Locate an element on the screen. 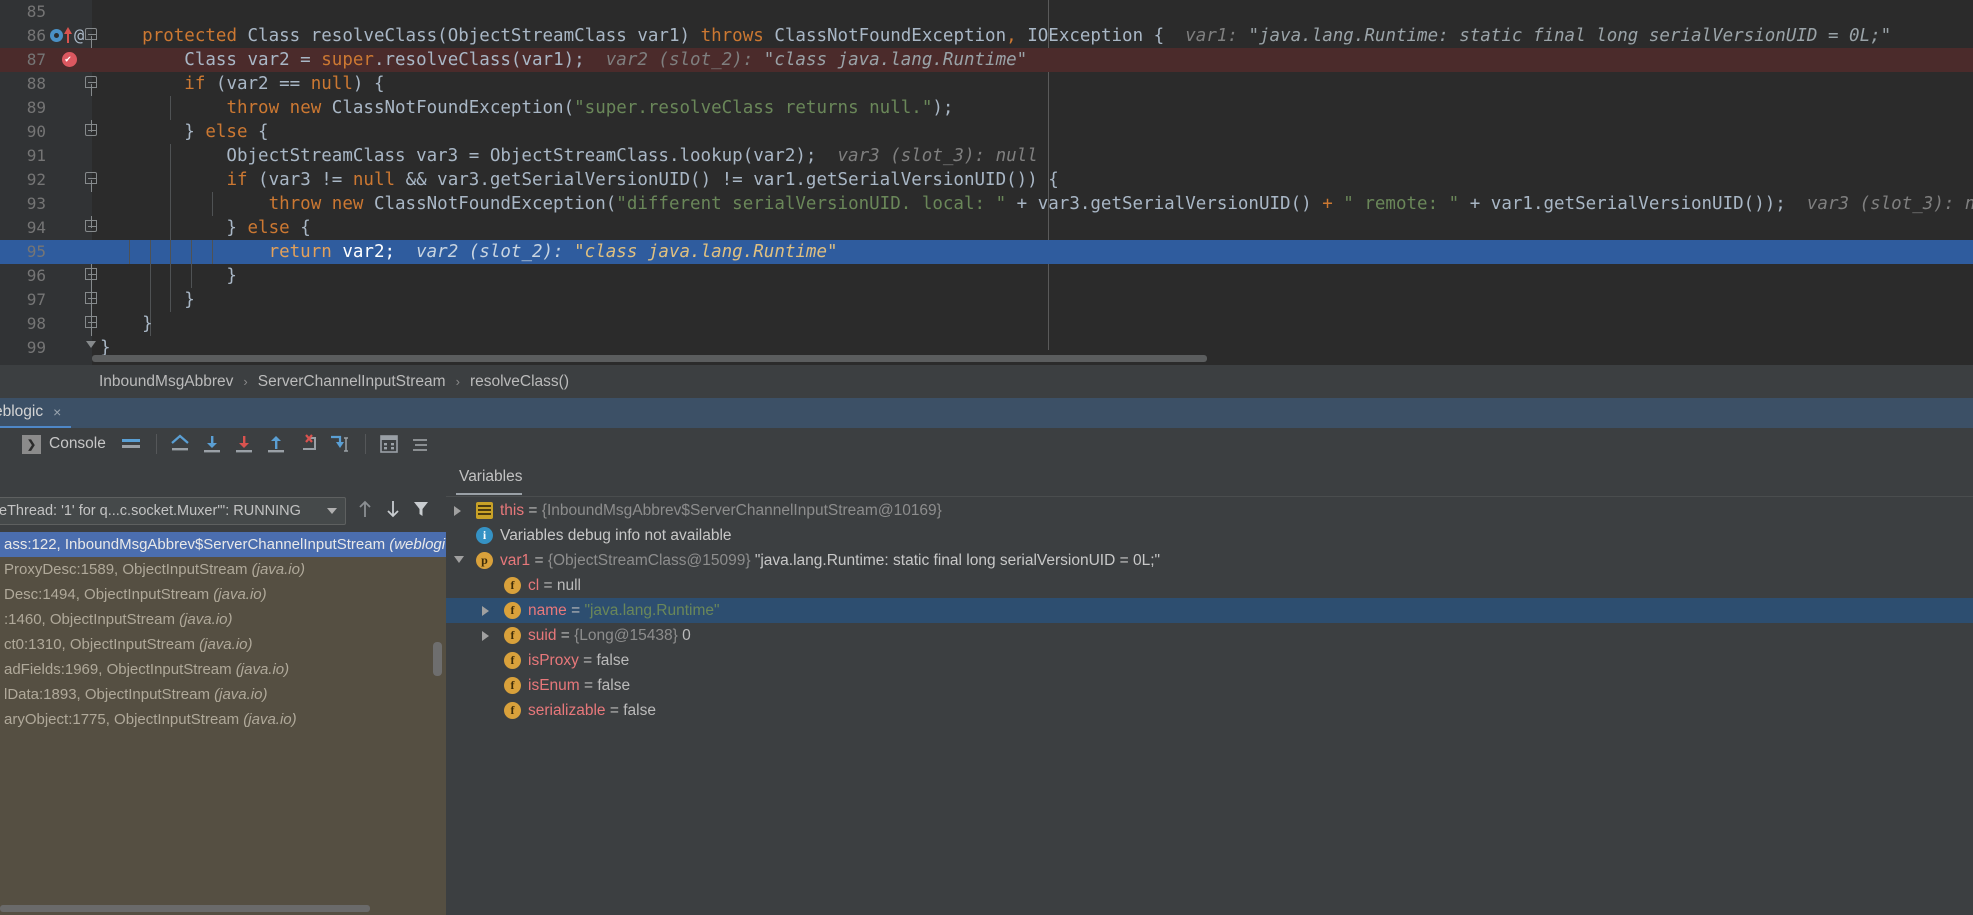 The width and height of the screenshot is (1973, 915). code-line: 98 } is located at coordinates (986, 324).